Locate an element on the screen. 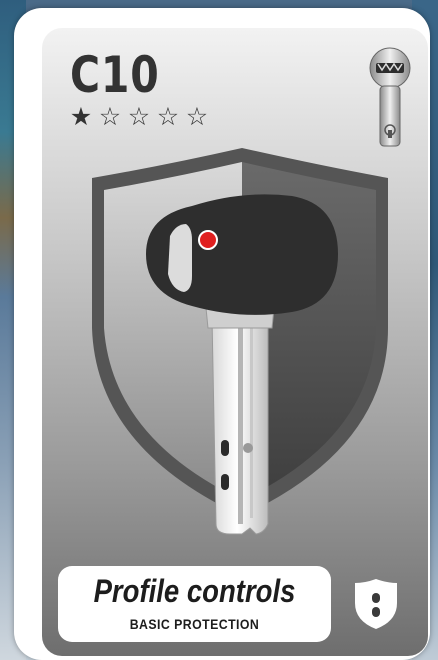 The image size is (438, 660). feature-title: Profile controls is located at coordinates (194, 591).